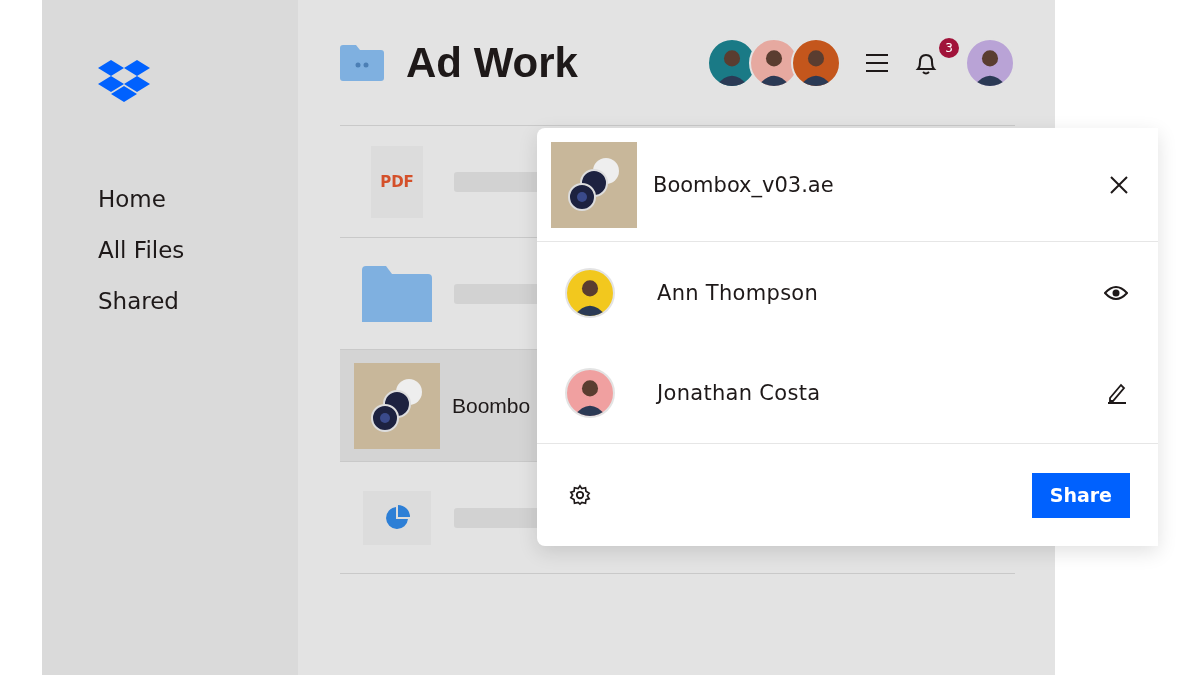  I want to click on file-name: Boombox_v03.ae, so click(744, 184).